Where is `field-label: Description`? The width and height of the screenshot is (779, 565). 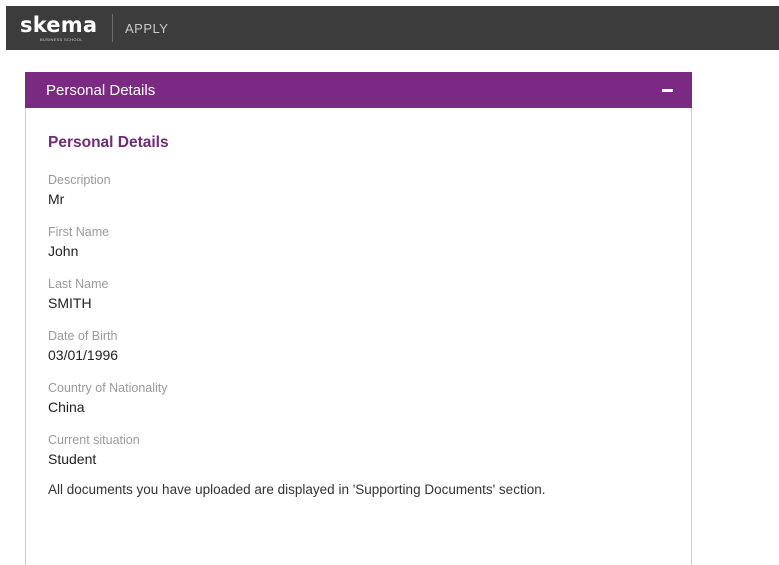 field-label: Description is located at coordinates (79, 180).